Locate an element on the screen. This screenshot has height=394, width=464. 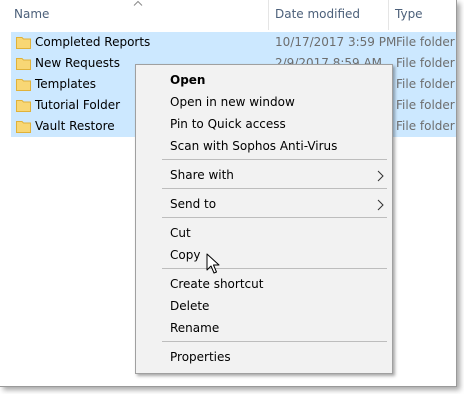
menu-item-pin-quick-access: Pin to Quick access is located at coordinates (264, 125).